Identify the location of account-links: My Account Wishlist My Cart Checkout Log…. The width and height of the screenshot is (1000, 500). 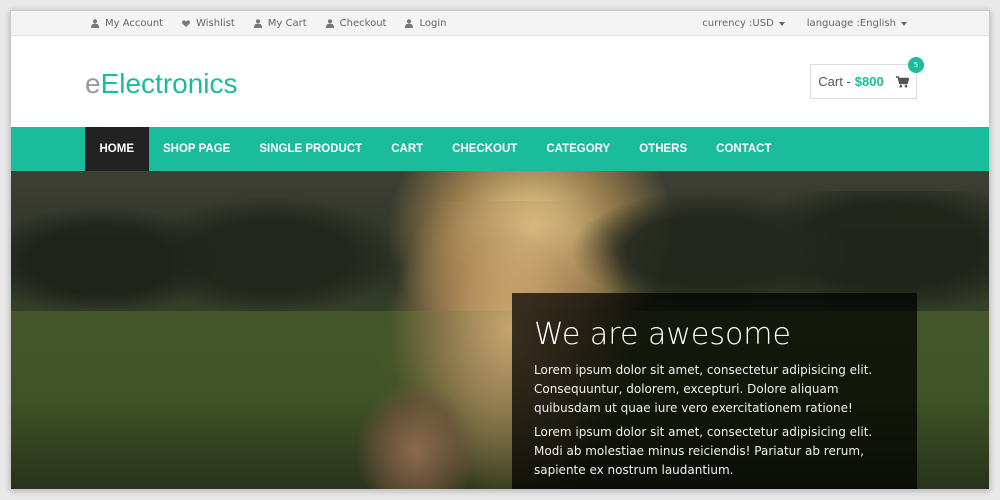
(278, 23).